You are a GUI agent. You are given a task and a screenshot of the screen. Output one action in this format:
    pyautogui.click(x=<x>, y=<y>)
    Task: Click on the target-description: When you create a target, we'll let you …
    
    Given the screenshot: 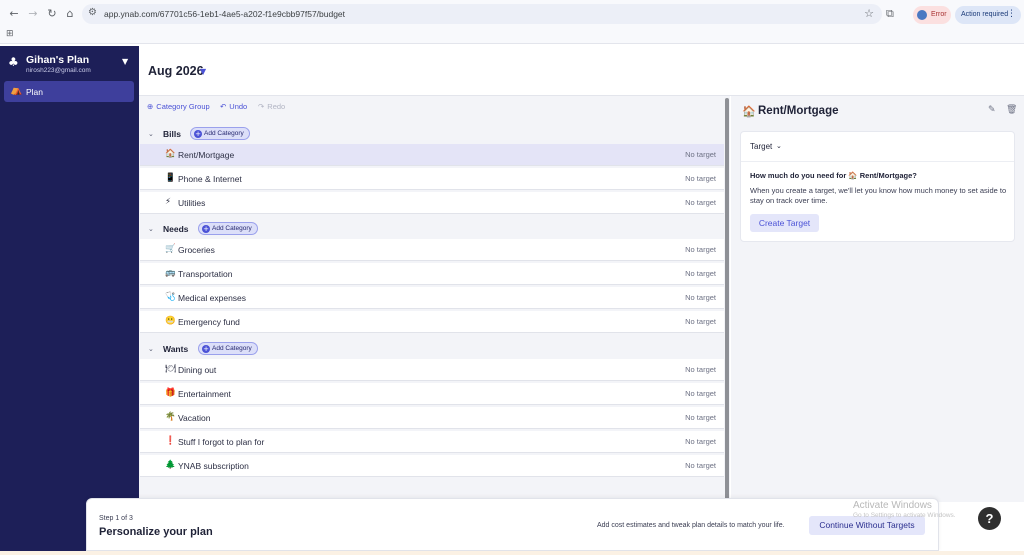 What is the action you would take?
    pyautogui.click(x=878, y=195)
    